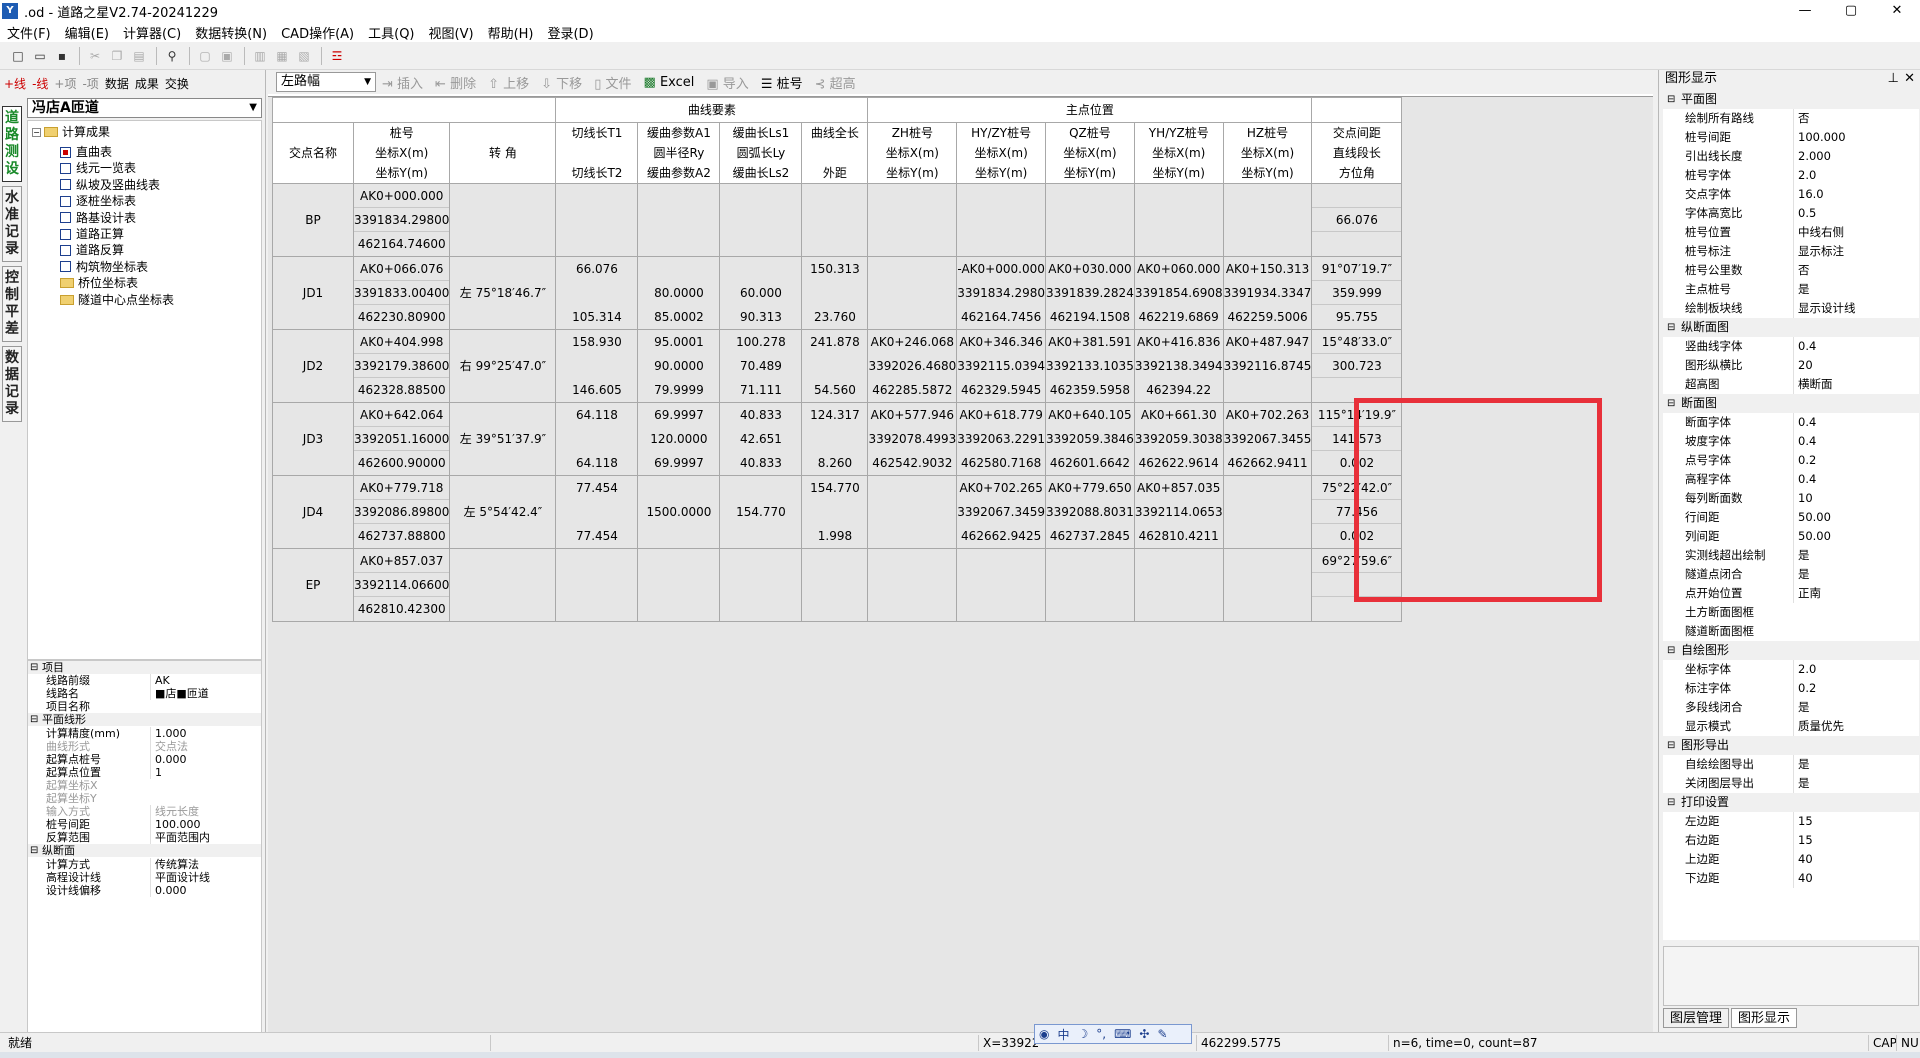 The width and height of the screenshot is (1920, 1058). Describe the element at coordinates (144, 759) in the screenshot. I see `property-row: 起算点桩号 0.000` at that location.